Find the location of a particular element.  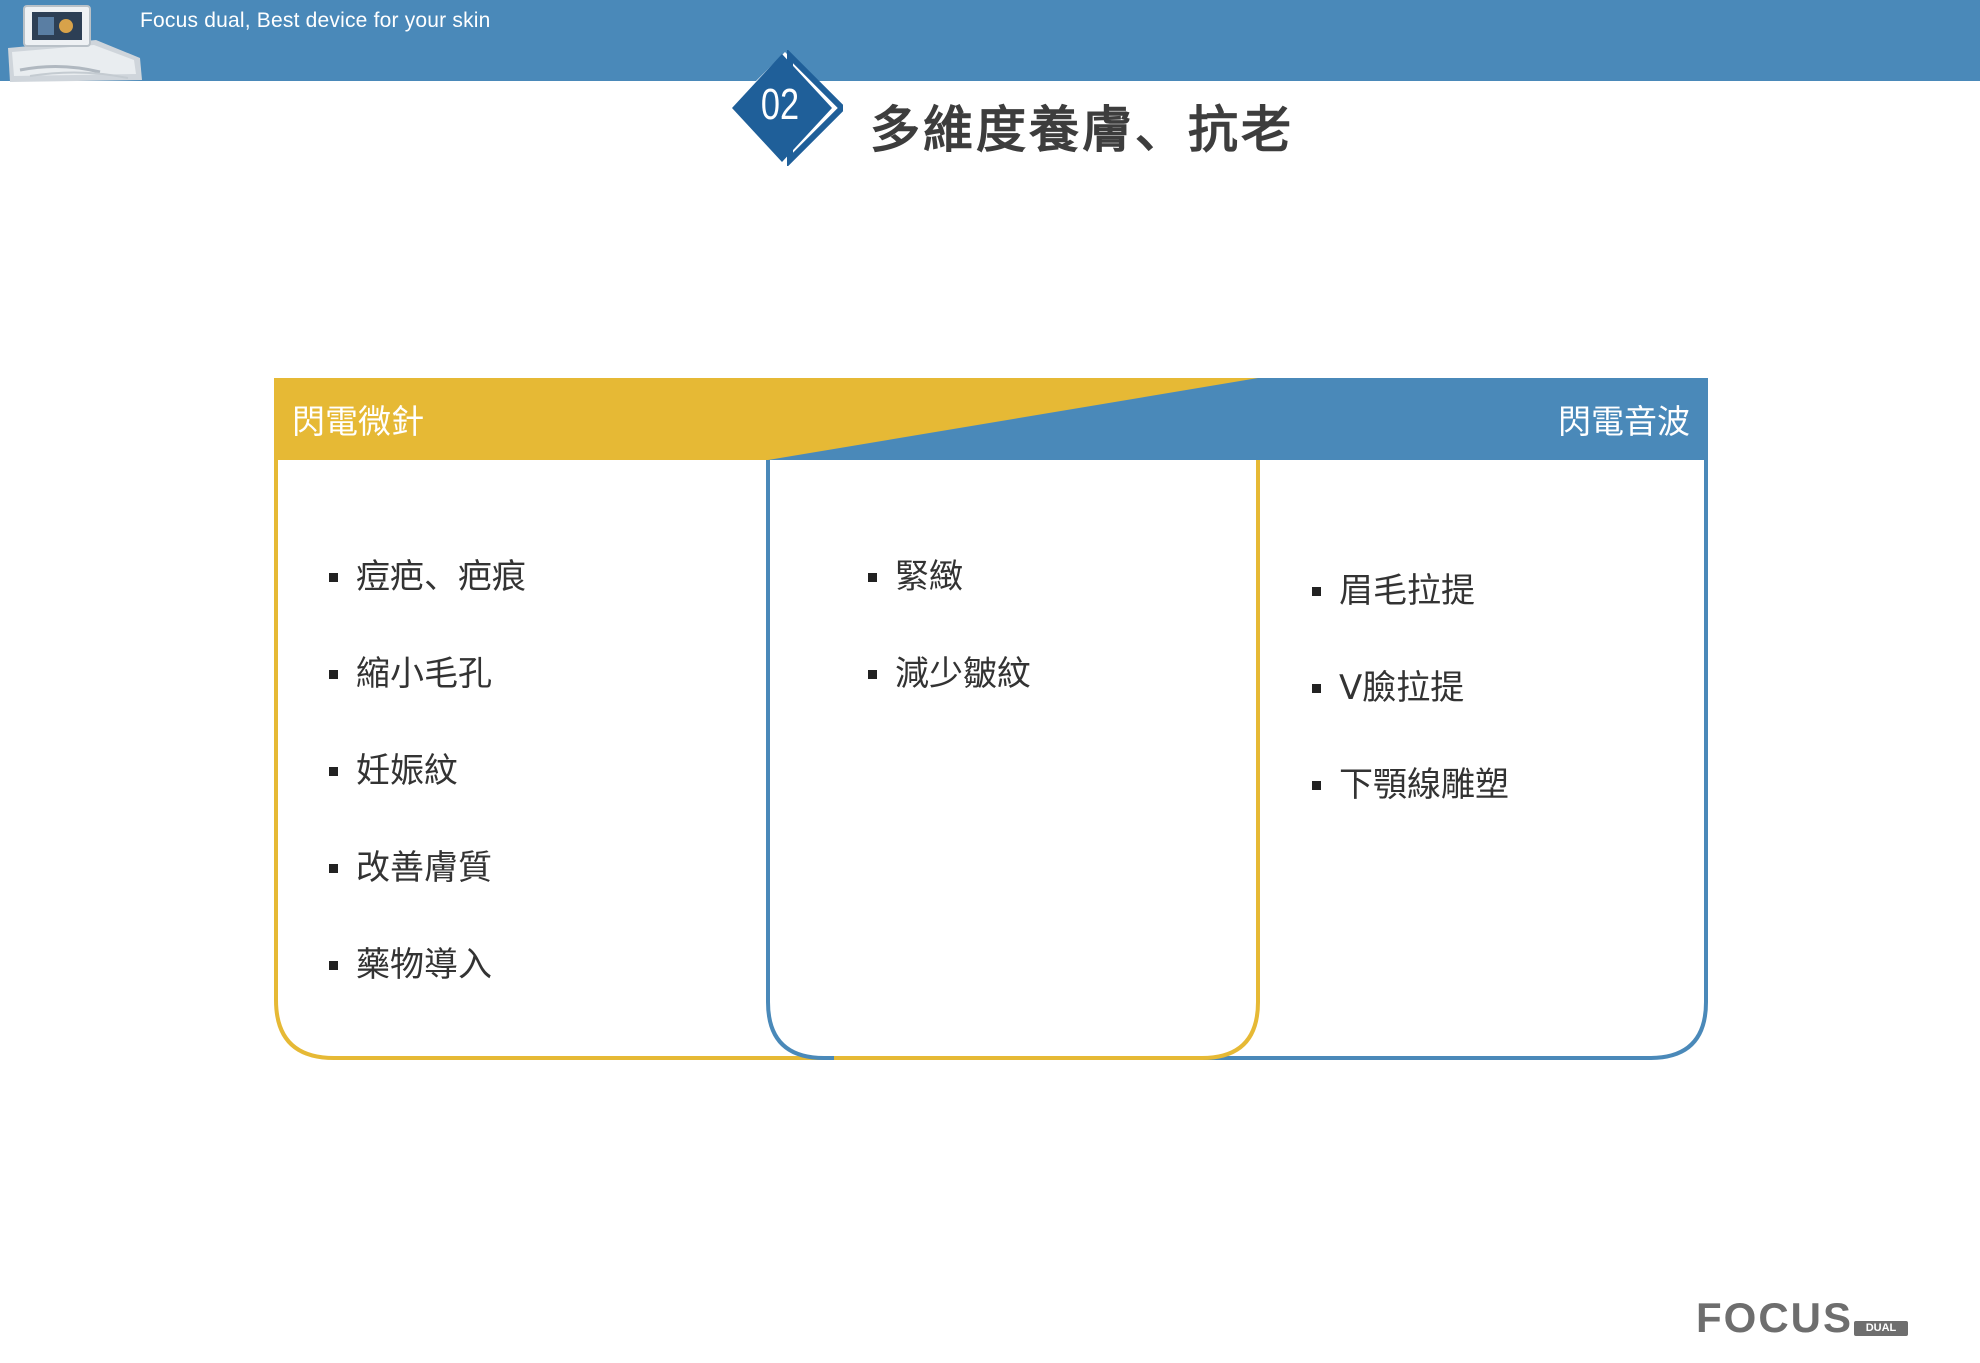

device-thumbnail-image is located at coordinates (75, 43).